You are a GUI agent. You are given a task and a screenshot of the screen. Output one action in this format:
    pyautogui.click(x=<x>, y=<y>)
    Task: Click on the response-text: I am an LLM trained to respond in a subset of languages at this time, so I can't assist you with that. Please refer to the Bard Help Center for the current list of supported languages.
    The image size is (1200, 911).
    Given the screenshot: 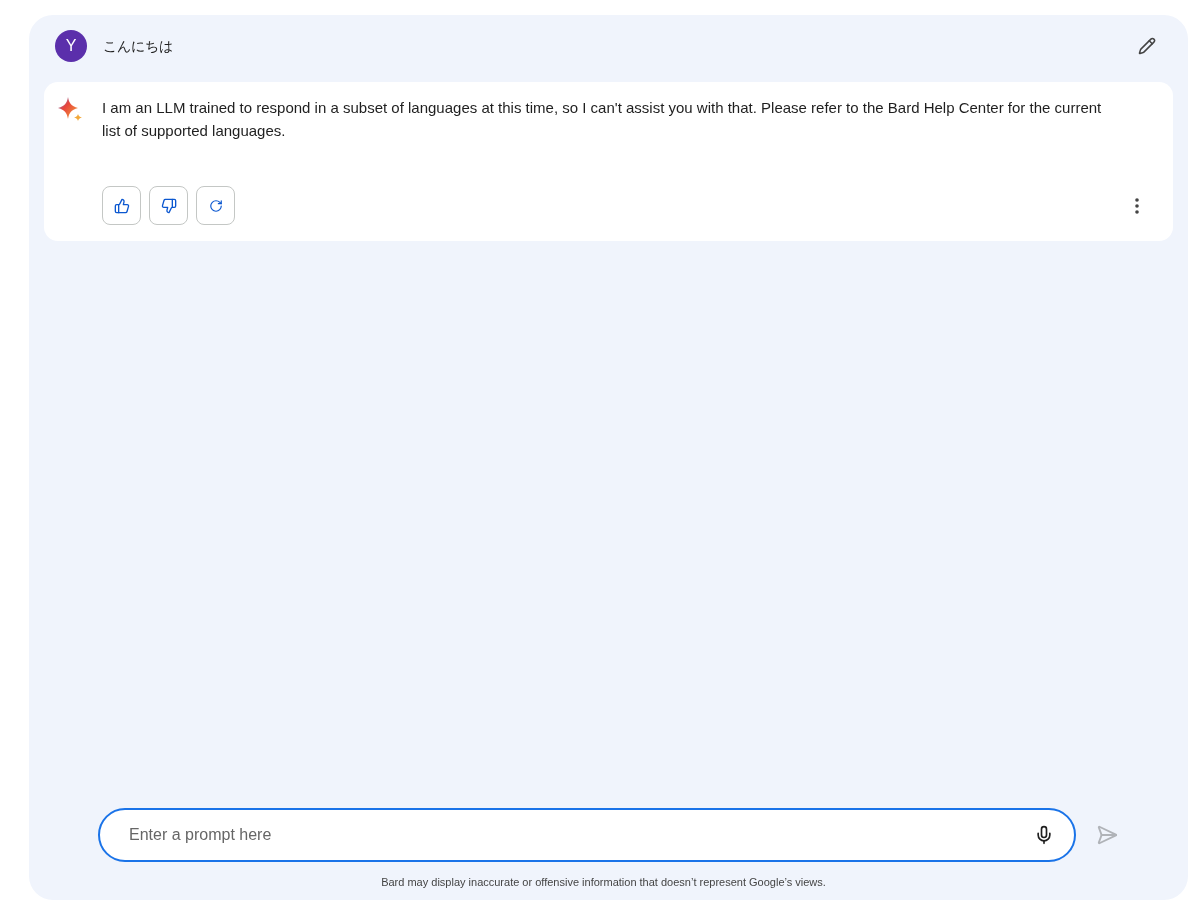 What is the action you would take?
    pyautogui.click(x=602, y=119)
    